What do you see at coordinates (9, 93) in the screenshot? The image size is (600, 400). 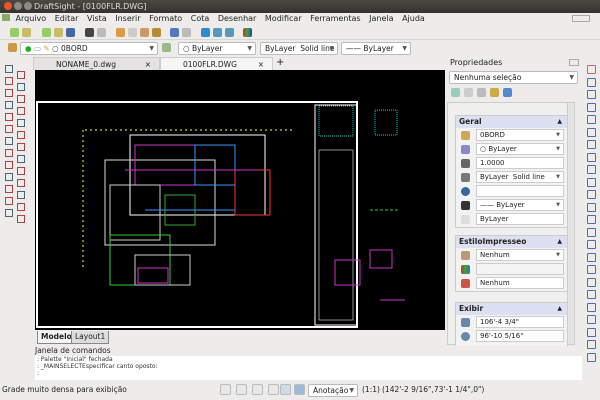 I see `rectangle-tool-icon` at bounding box center [9, 93].